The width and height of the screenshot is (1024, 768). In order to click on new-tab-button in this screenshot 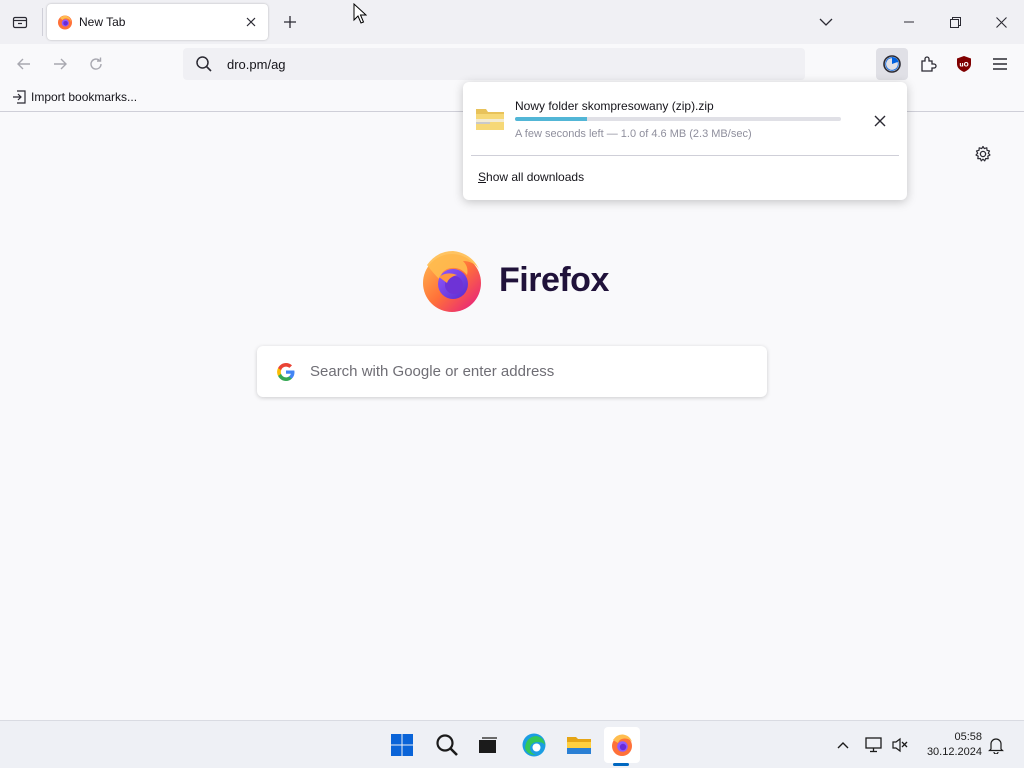, I will do `click(290, 22)`.